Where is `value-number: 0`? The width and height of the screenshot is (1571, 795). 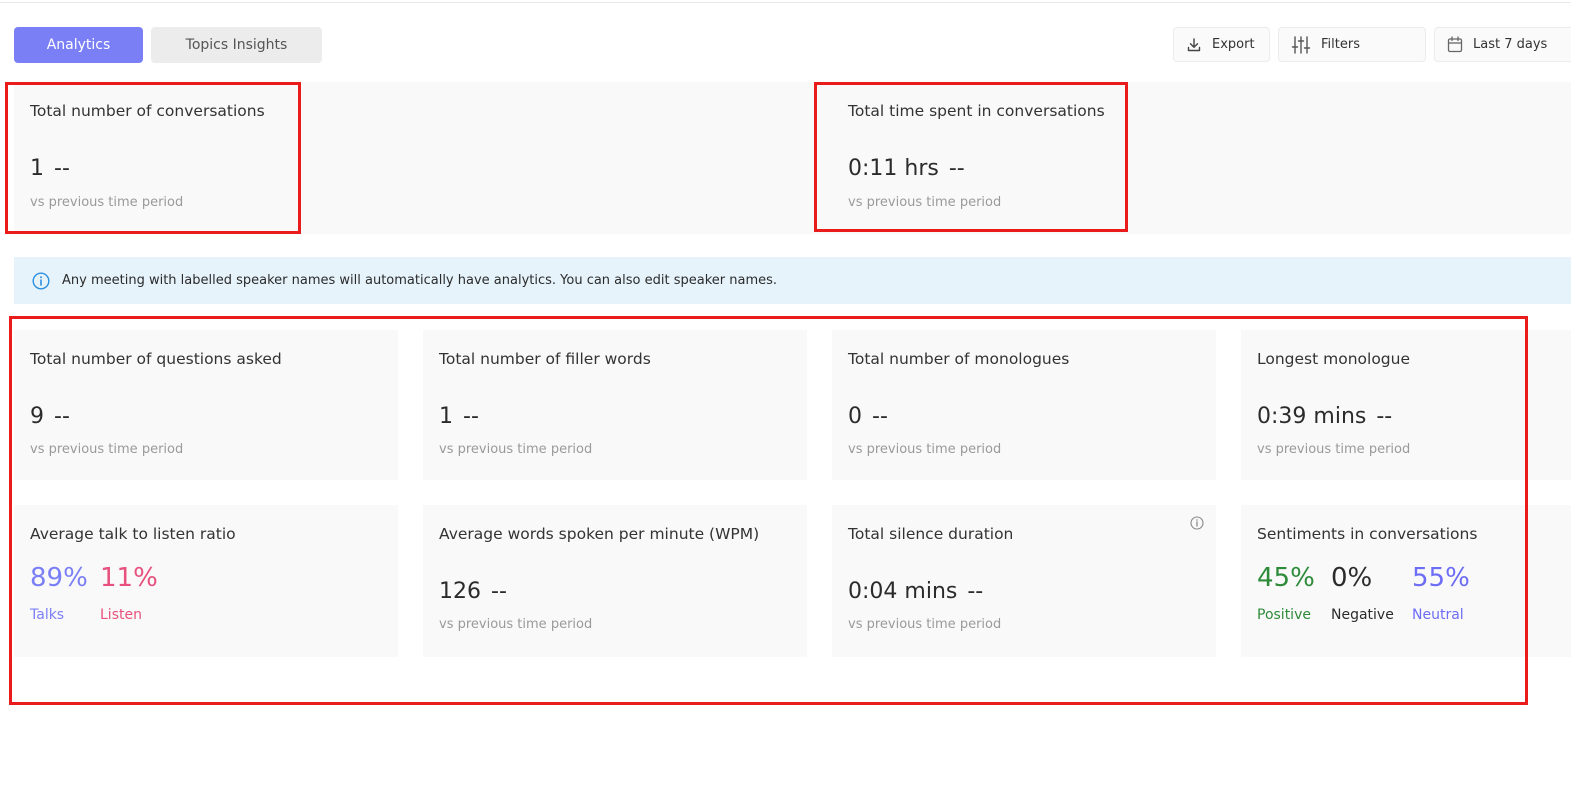
value-number: 0 is located at coordinates (855, 416).